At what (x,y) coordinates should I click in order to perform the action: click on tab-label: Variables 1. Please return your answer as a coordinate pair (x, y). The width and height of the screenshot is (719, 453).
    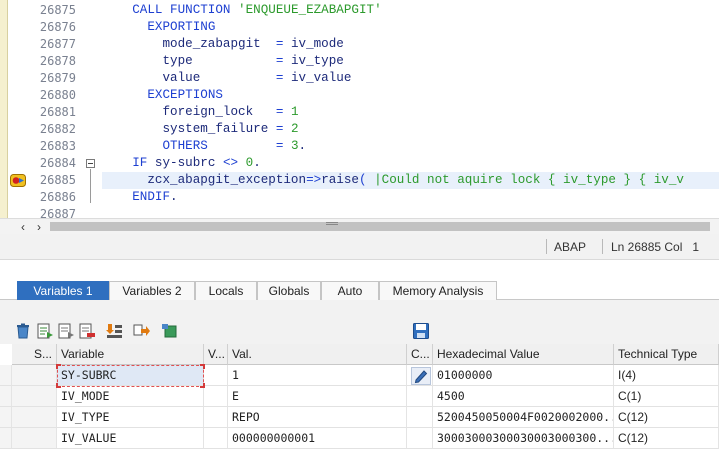
    Looking at the image, I should click on (63, 291).